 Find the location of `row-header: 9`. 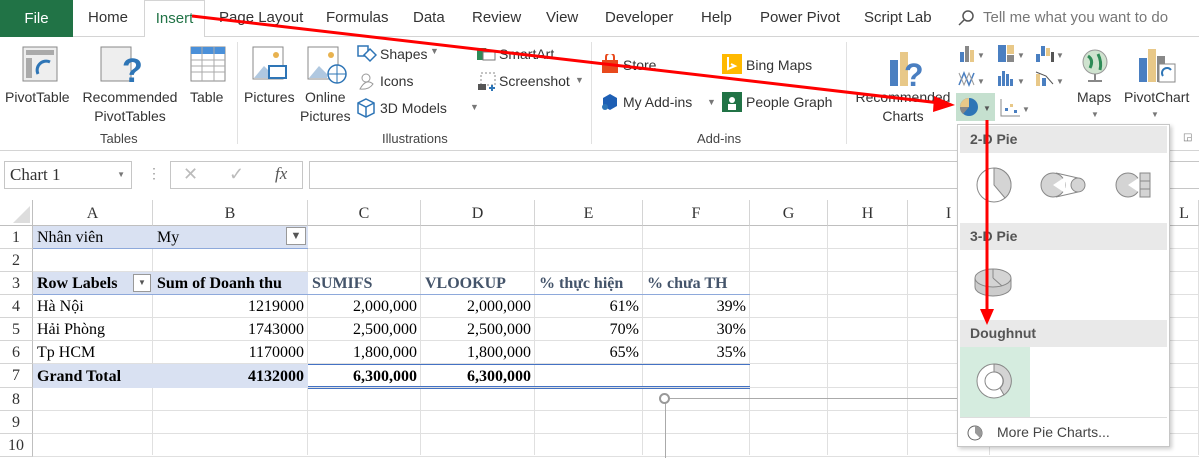

row-header: 9 is located at coordinates (16, 422).